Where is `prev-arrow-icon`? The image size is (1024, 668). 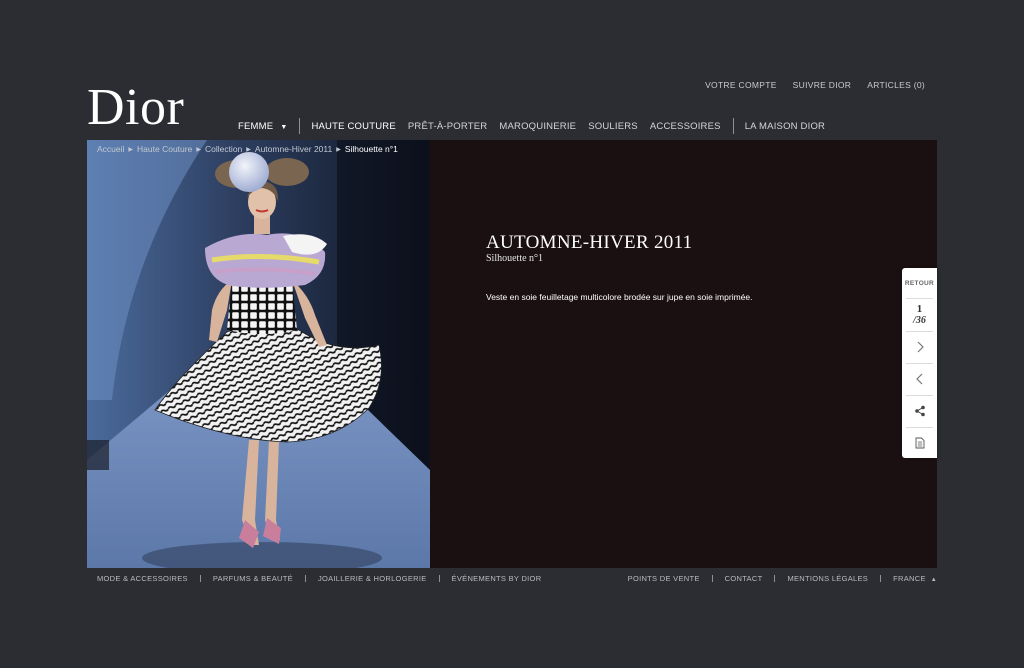
prev-arrow-icon is located at coordinates (918, 378).